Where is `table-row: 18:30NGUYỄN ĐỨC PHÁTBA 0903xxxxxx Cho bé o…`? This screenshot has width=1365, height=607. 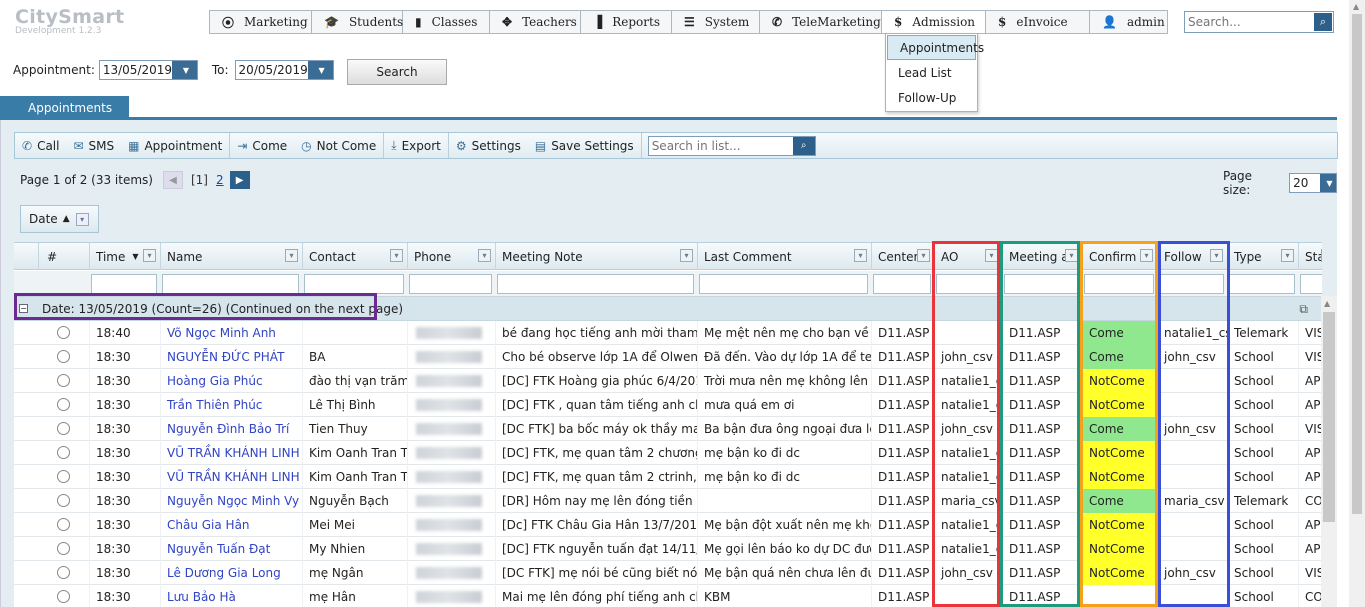
table-row: 18:30NGUYỄN ĐỨC PHÁTBA 0903xxxxxx Cho bé o… is located at coordinates (668, 357).